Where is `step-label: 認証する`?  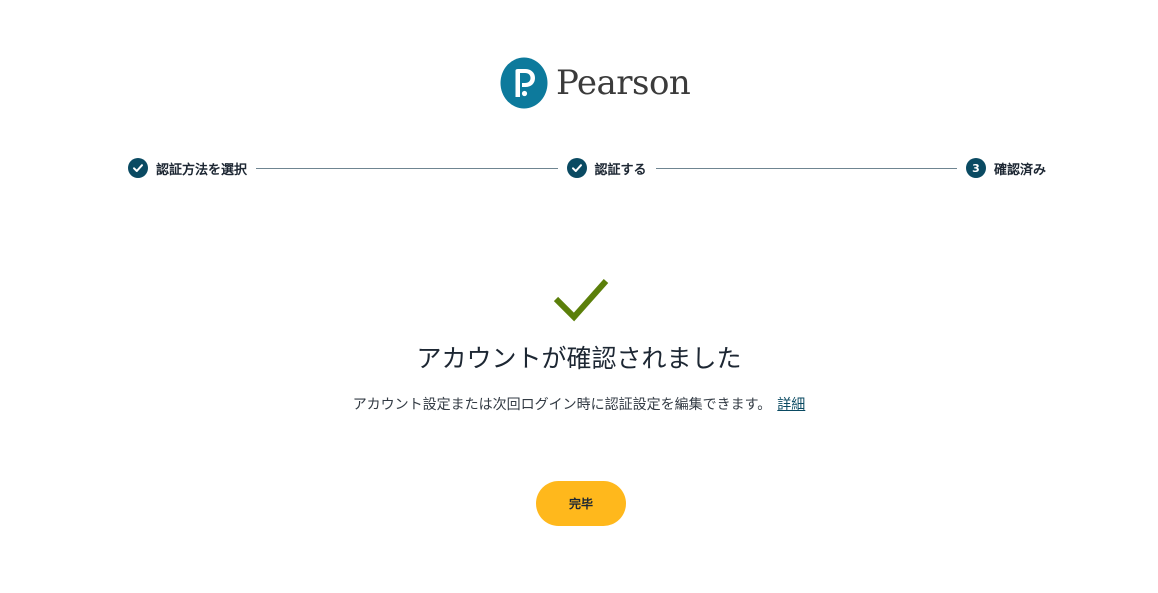 step-label: 認証する is located at coordinates (620, 170).